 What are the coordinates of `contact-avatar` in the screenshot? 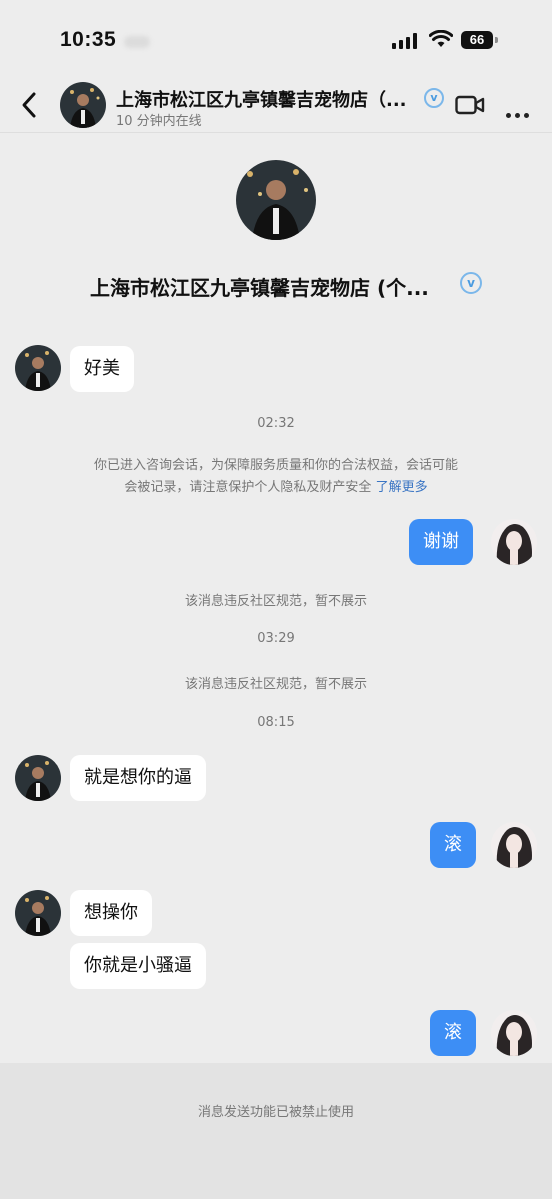 It's located at (83, 105).